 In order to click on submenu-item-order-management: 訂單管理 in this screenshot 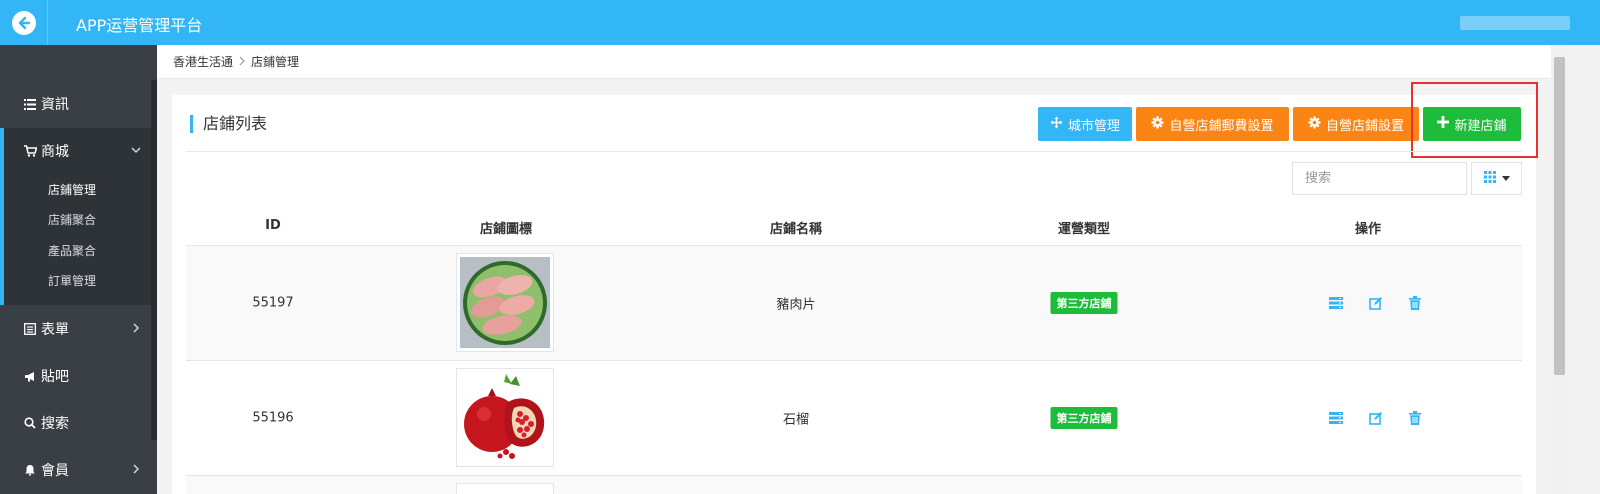, I will do `click(72, 280)`.